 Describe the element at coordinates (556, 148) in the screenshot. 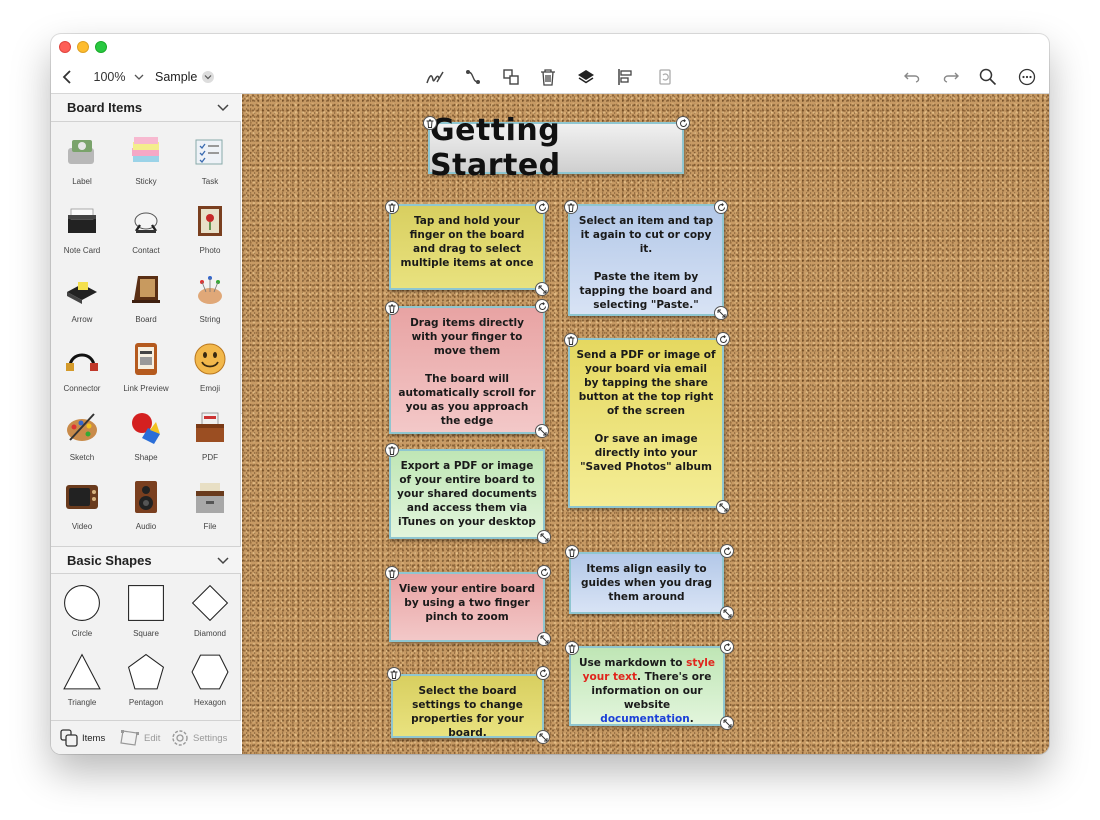

I see `board-title-label: Getting Started` at that location.